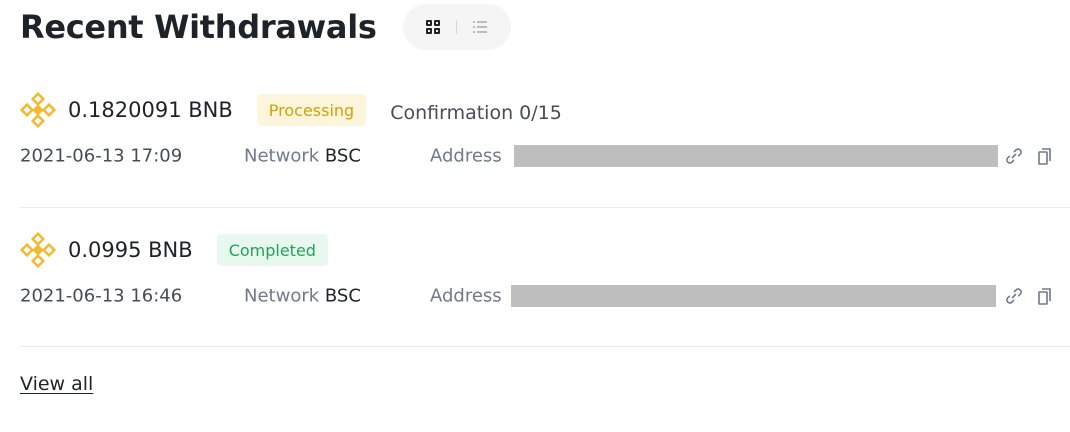 This screenshot has height=432, width=1070. Describe the element at coordinates (101, 156) in the screenshot. I see `withdrawal-date: 2021-06-13 17:09` at that location.